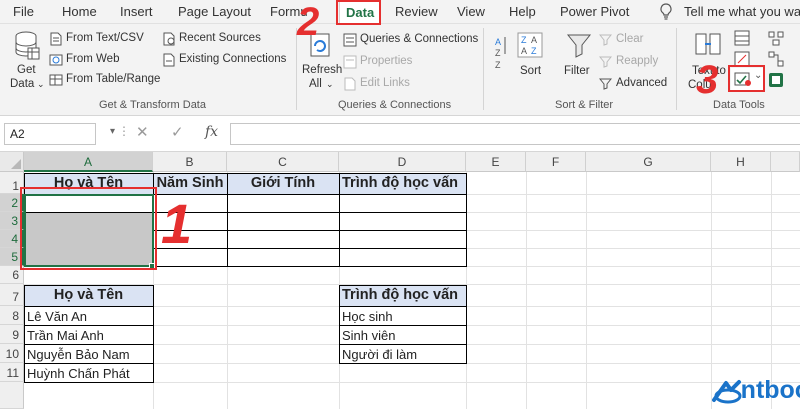  I want to click on sort-az-icon: A Z Z, so click(500, 53).